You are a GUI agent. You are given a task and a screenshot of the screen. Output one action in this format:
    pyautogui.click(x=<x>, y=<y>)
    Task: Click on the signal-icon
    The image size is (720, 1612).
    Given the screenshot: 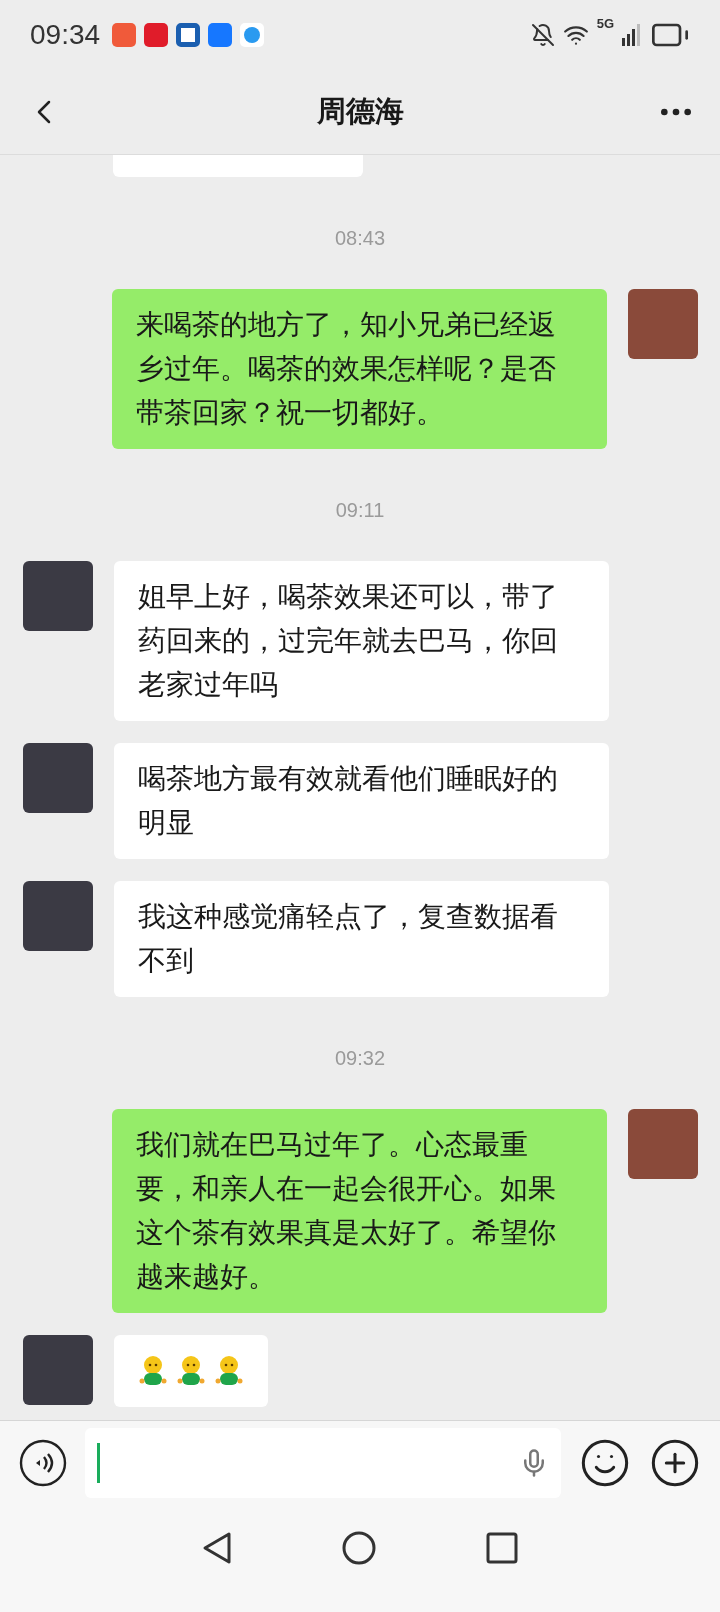 What is the action you would take?
    pyautogui.click(x=632, y=35)
    